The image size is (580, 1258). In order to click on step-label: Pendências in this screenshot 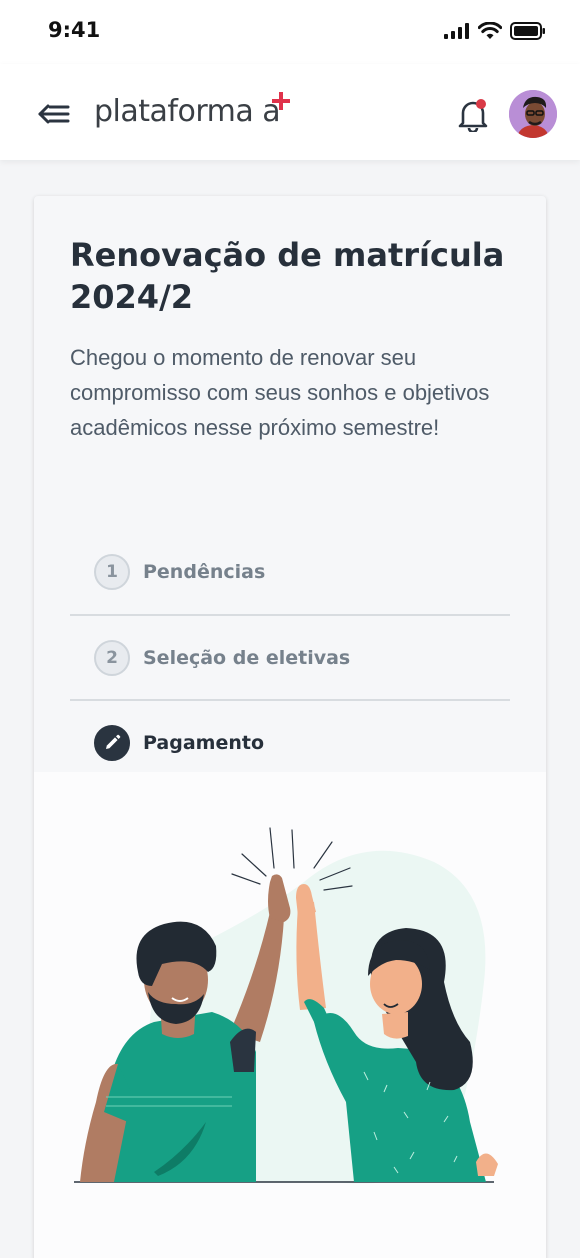, I will do `click(204, 571)`.